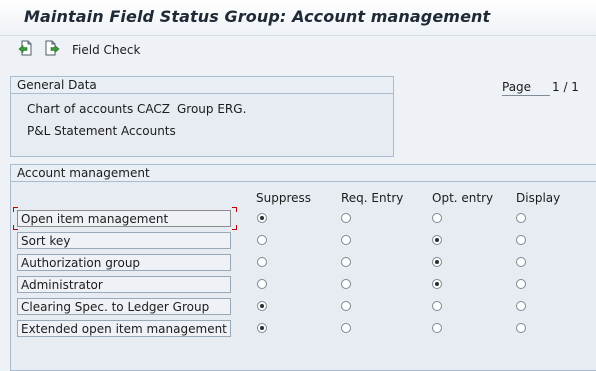  What do you see at coordinates (106, 50) in the screenshot?
I see `field-check-button: Field Check` at bounding box center [106, 50].